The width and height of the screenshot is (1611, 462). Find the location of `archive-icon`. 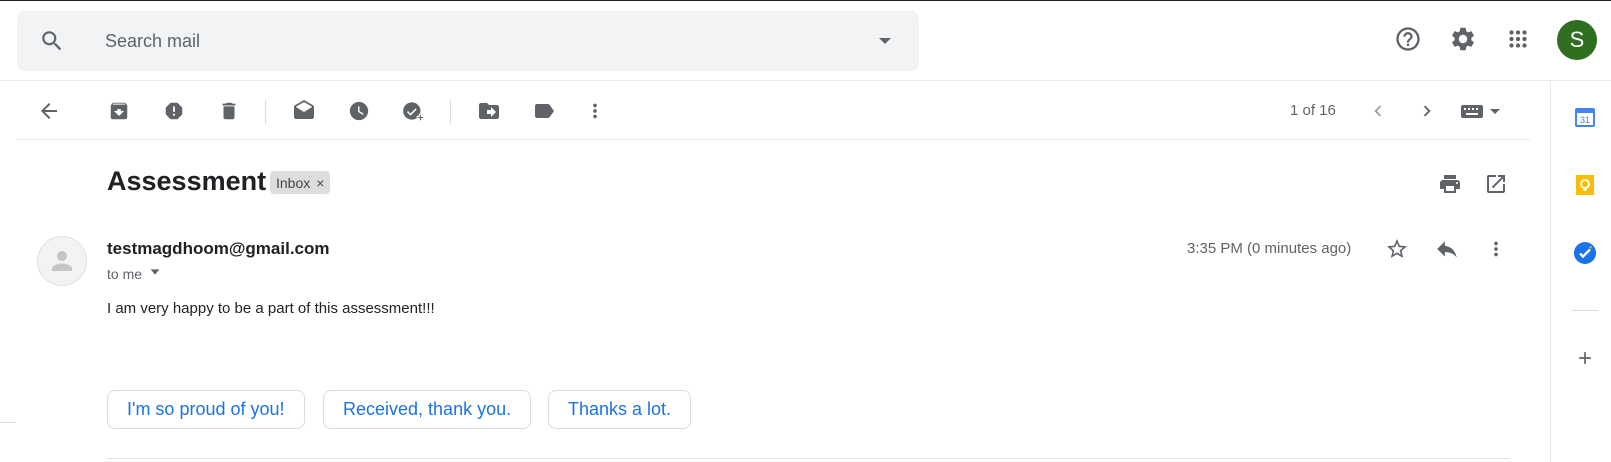

archive-icon is located at coordinates (119, 111).